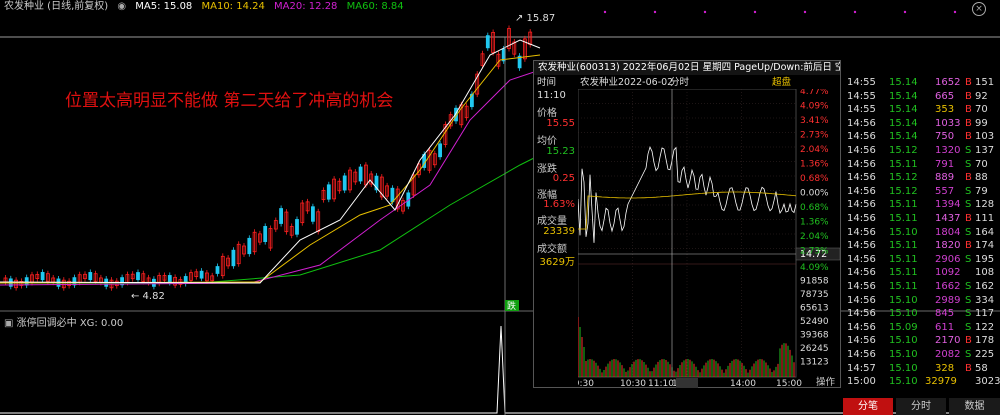 This screenshot has width=1000, height=415. What do you see at coordinates (814, 363) in the screenshot?
I see `svg-text: 13123` at bounding box center [814, 363].